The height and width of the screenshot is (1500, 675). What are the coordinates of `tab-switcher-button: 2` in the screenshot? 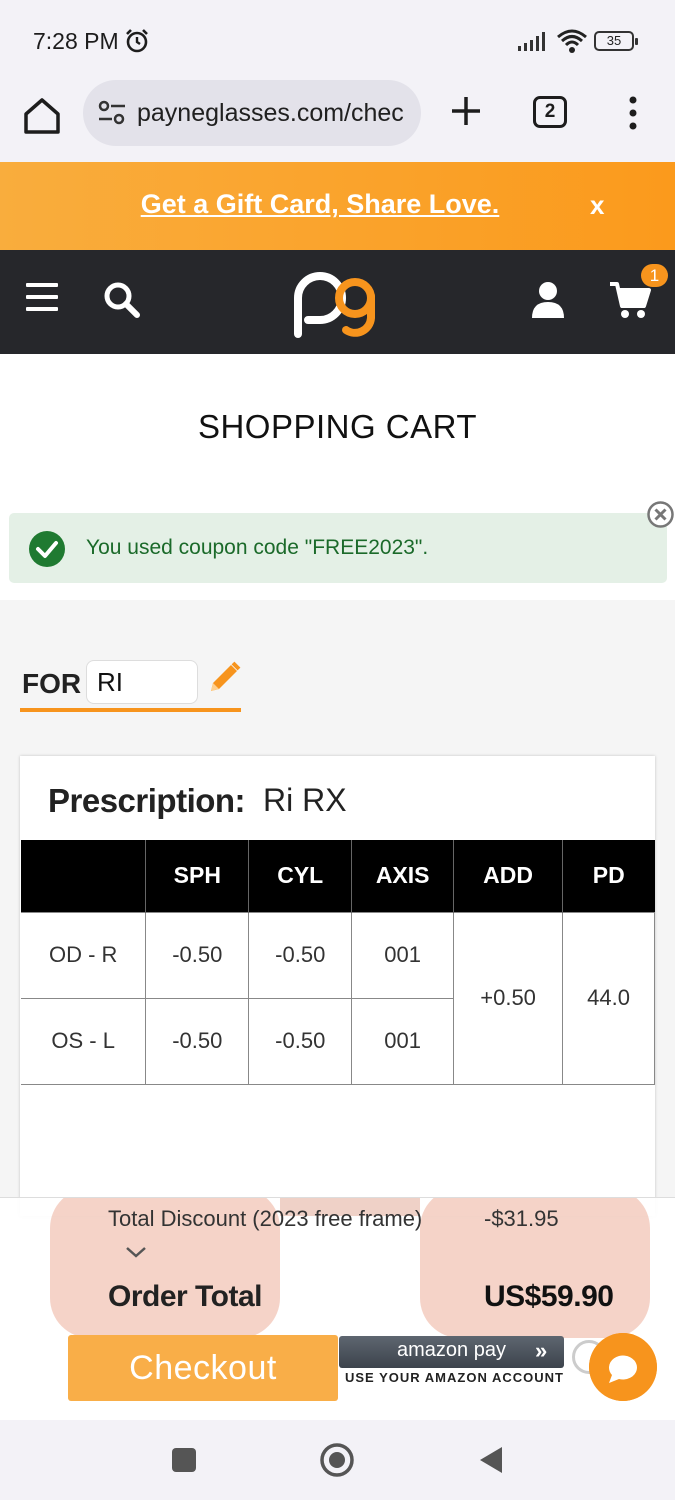 It's located at (550, 112).